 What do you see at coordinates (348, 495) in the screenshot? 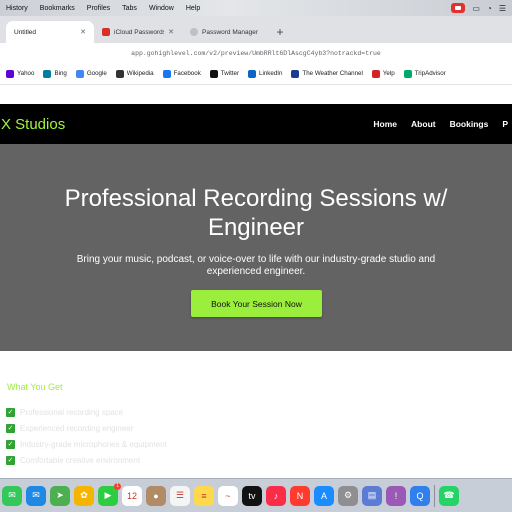
I see `settings-icon: ⚙` at bounding box center [348, 495].